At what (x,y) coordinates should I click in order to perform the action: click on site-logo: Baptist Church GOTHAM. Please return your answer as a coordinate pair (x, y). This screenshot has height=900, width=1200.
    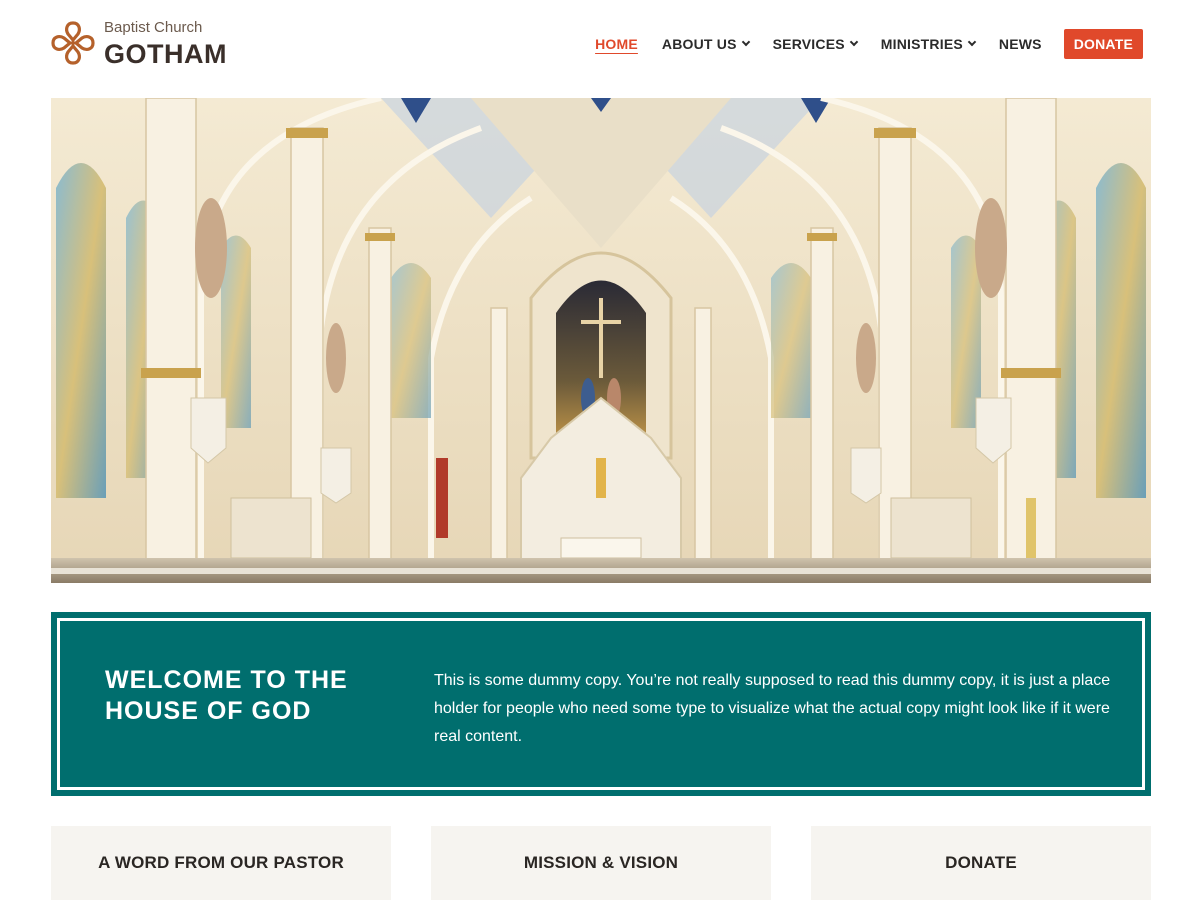
    Looking at the image, I should click on (138, 43).